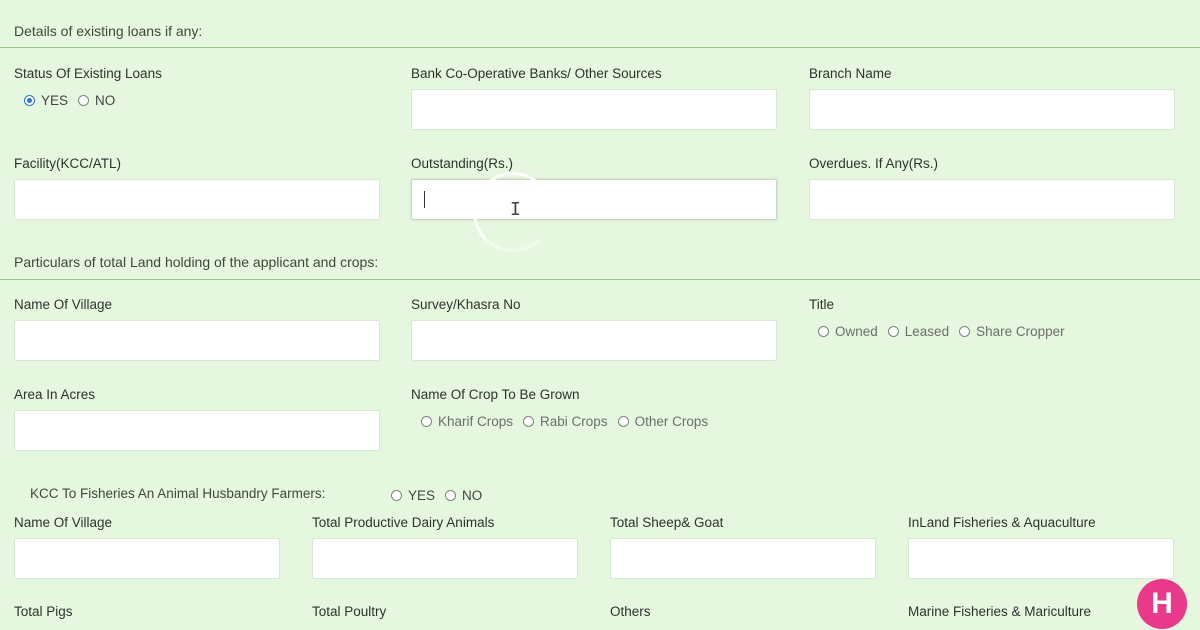 This screenshot has width=1200, height=630. Describe the element at coordinates (467, 421) in the screenshot. I see `crop-kharif-option: Kharif Crops` at that location.